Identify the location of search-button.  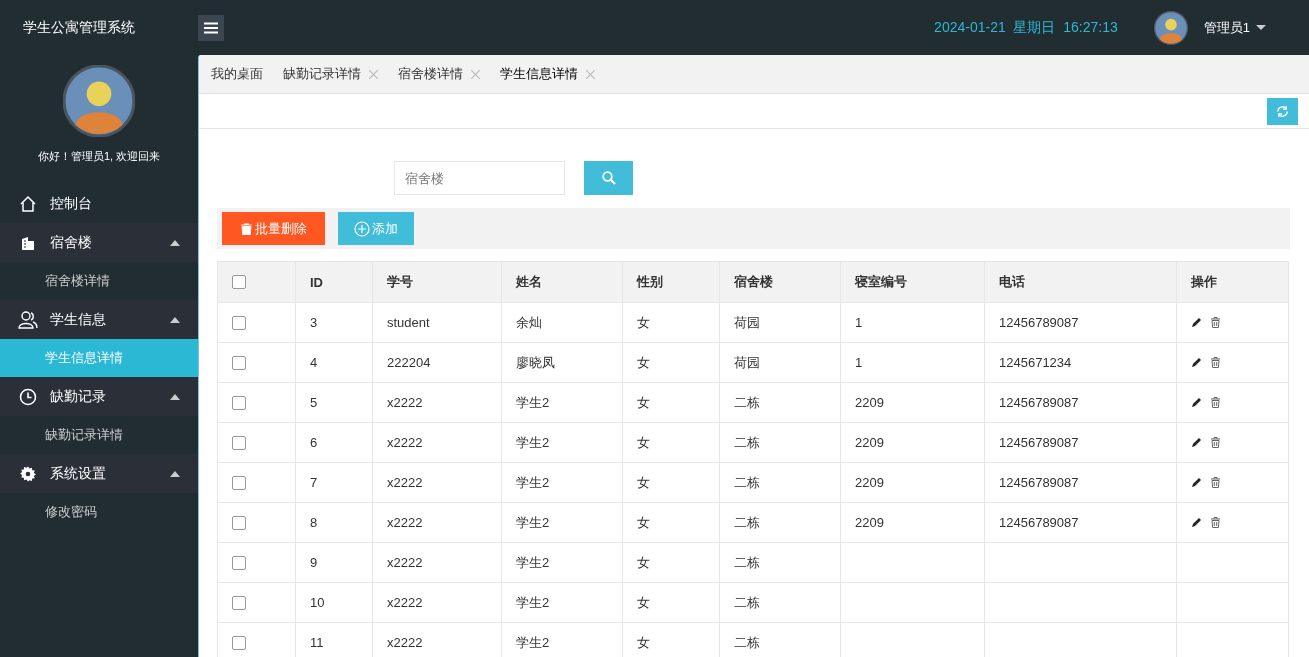
(608, 178).